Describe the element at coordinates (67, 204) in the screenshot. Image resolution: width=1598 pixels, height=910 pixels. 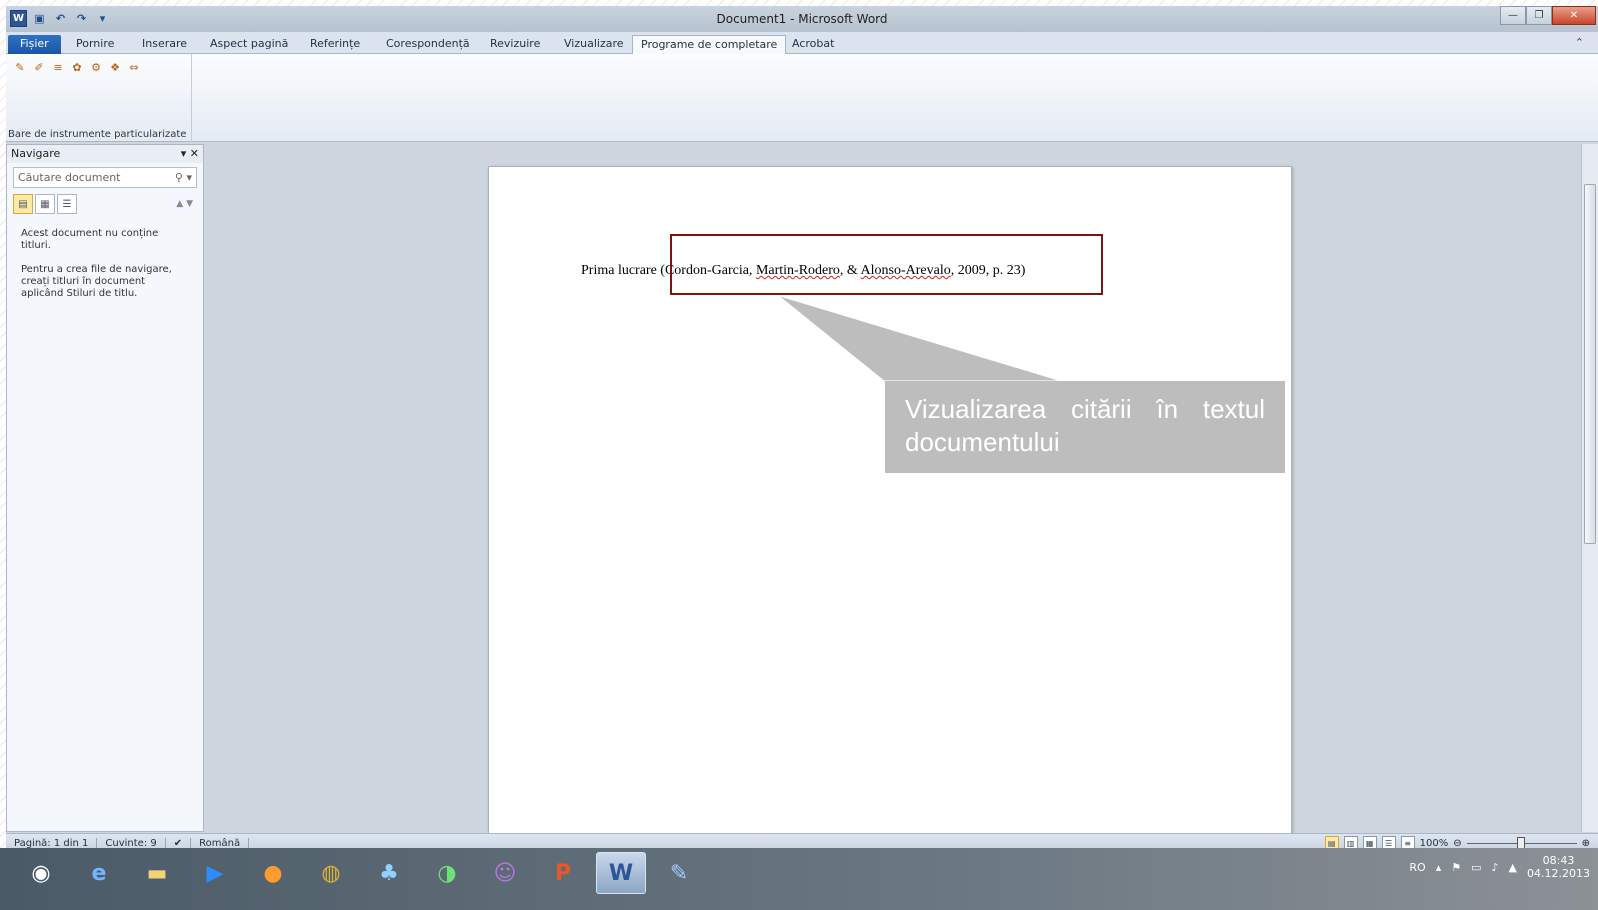
I see `results-view-icon: ☰` at that location.